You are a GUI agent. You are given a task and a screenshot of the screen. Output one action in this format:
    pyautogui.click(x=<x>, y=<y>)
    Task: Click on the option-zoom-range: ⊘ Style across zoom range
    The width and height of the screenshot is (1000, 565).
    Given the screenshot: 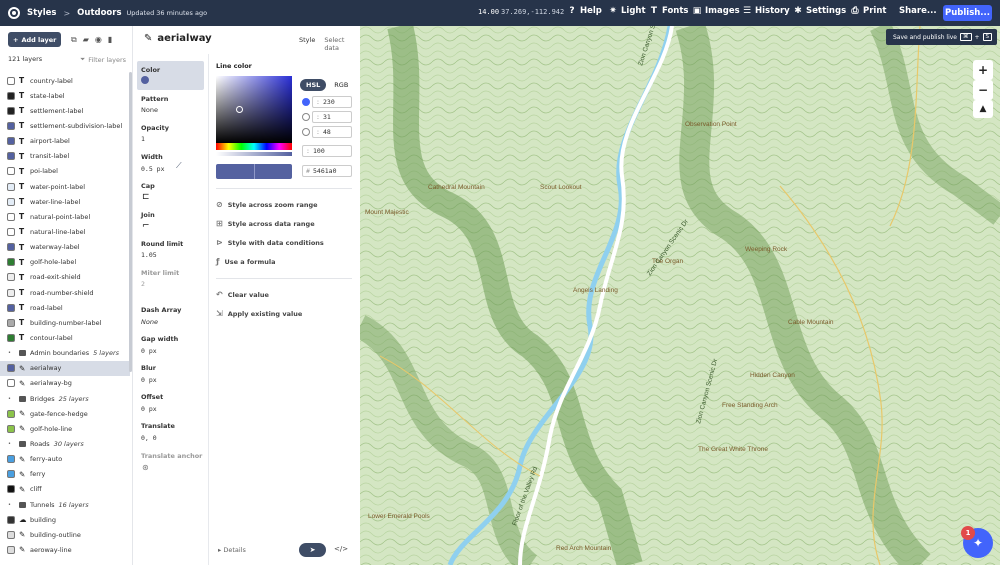 What is the action you would take?
    pyautogui.click(x=267, y=204)
    